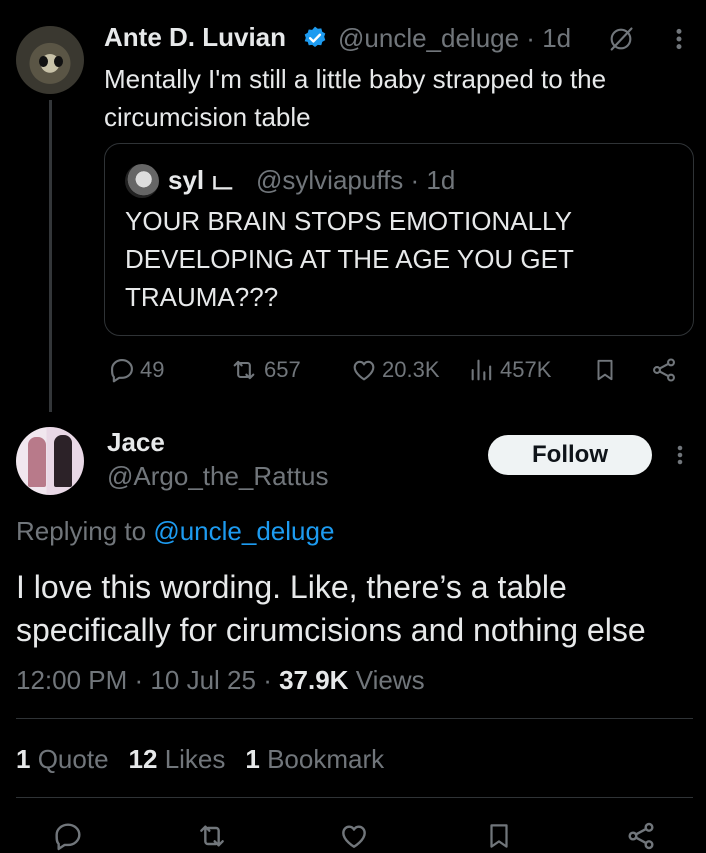 The height and width of the screenshot is (853, 706). What do you see at coordinates (570, 455) in the screenshot?
I see `follow-button: Follow` at bounding box center [570, 455].